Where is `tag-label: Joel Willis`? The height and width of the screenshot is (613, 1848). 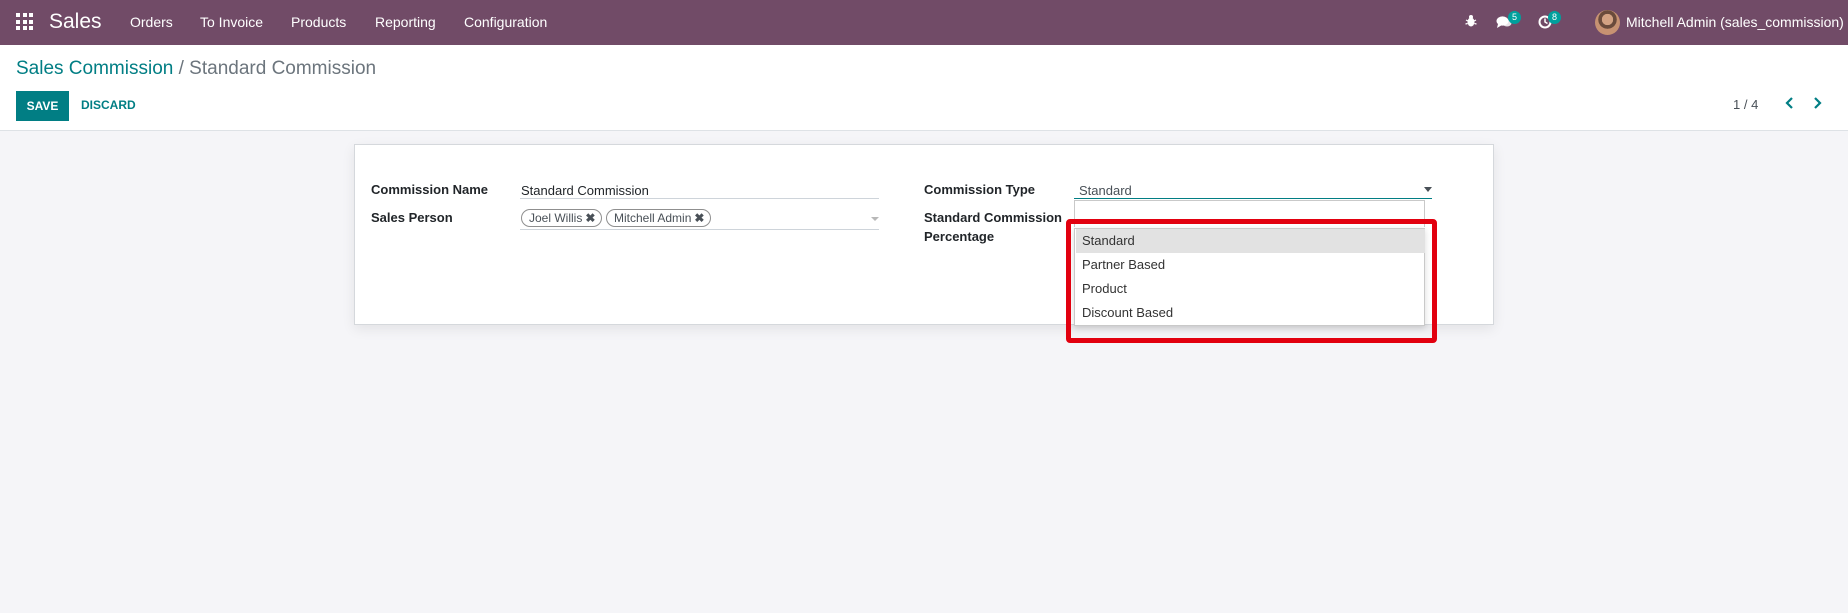 tag-label: Joel Willis is located at coordinates (556, 218).